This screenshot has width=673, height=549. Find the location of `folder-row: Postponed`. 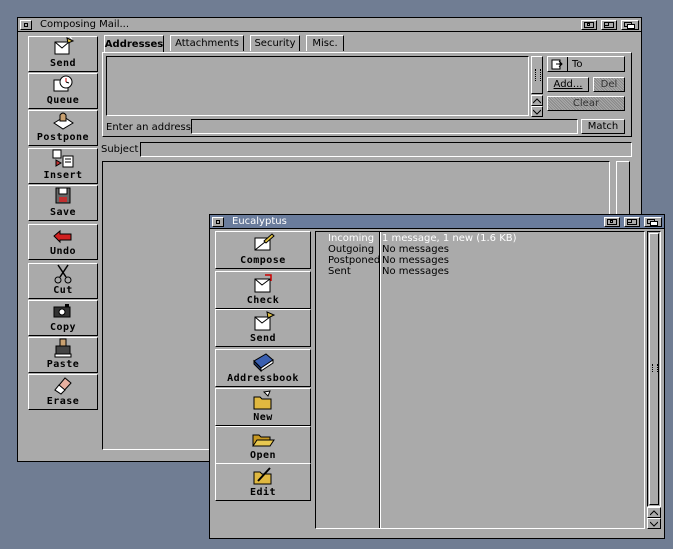

folder-row: Postponed is located at coordinates (354, 260).